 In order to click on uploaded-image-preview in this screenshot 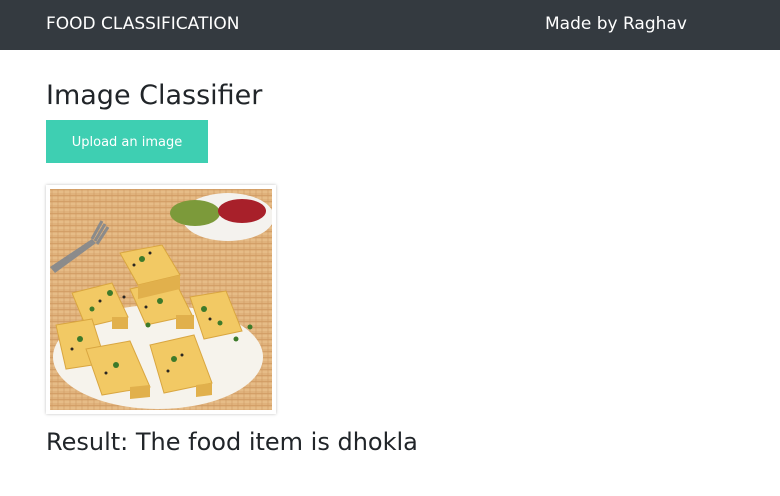, I will do `click(161, 299)`.